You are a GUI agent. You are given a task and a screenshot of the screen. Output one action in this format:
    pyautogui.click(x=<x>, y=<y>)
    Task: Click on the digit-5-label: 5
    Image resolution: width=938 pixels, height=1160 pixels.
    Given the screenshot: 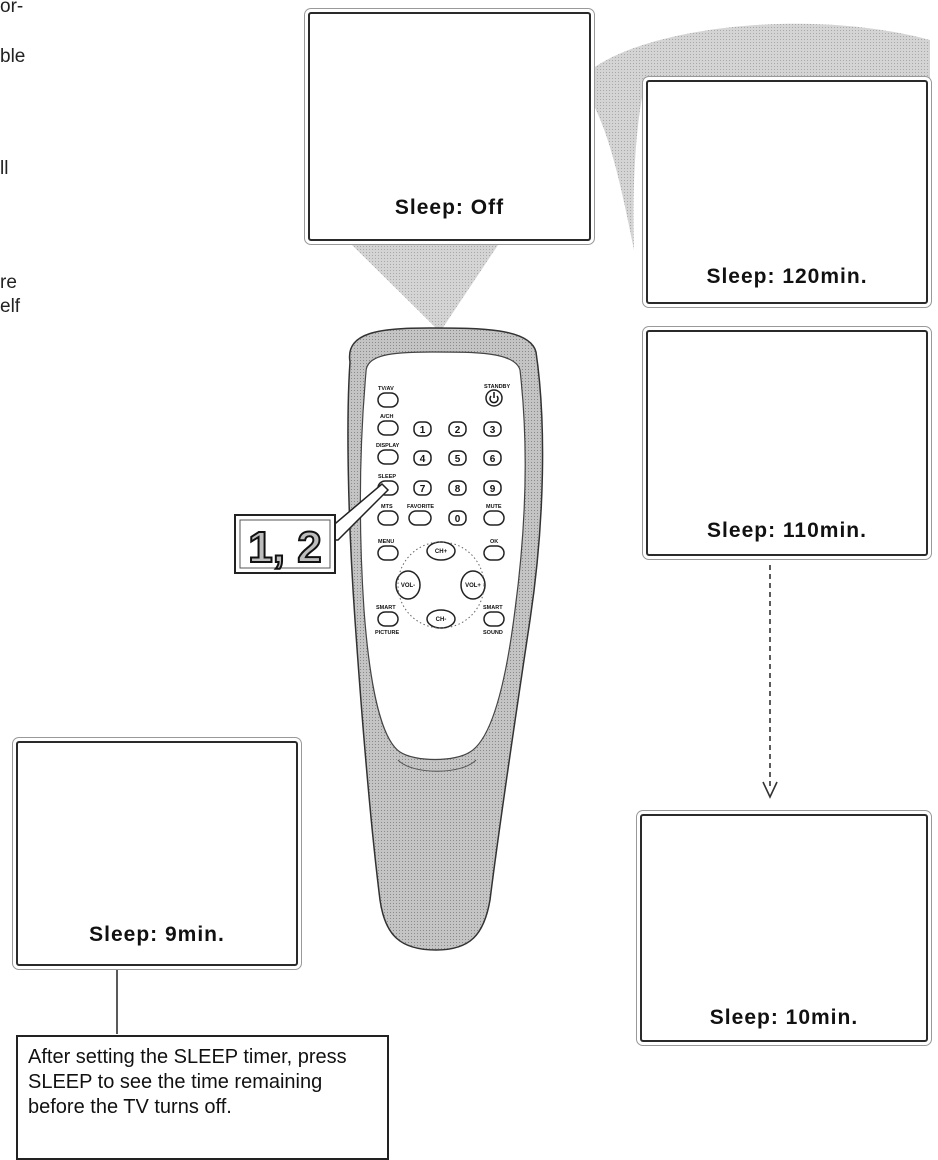 What is the action you would take?
    pyautogui.click(x=458, y=459)
    